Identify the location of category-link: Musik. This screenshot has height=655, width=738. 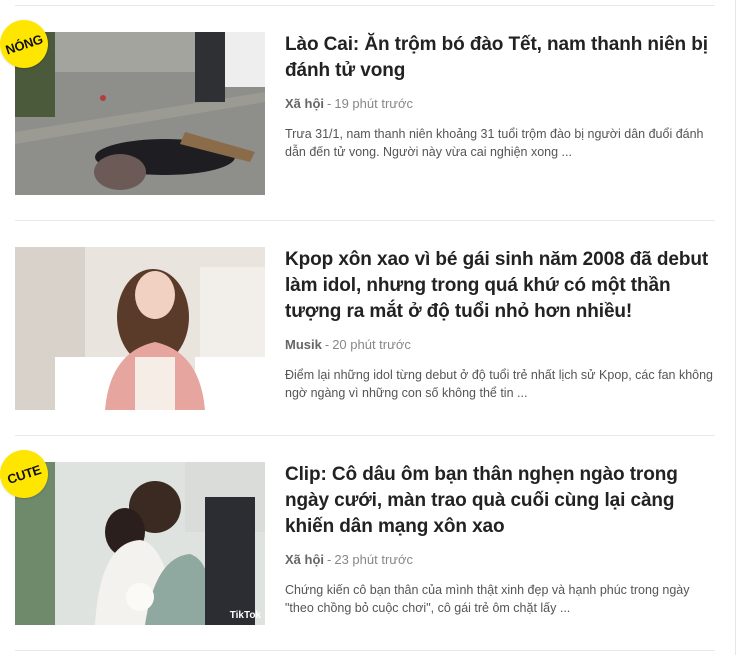
(303, 344).